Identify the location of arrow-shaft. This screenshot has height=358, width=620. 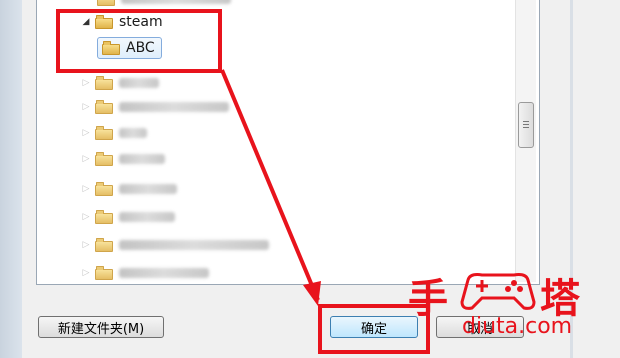
(270, 185).